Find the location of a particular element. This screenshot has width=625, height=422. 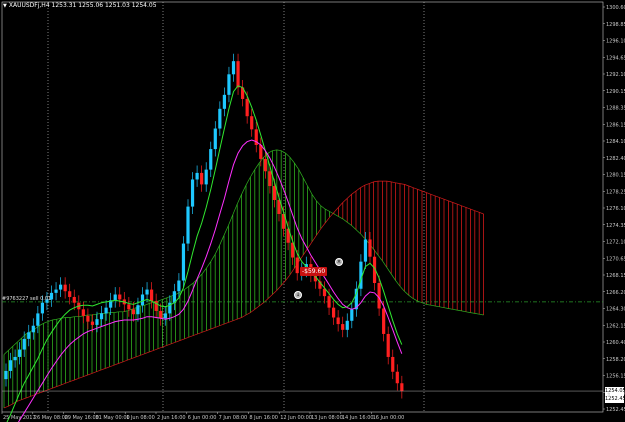

time-tick-label: 7 Jun 08:00 is located at coordinates (233, 418).